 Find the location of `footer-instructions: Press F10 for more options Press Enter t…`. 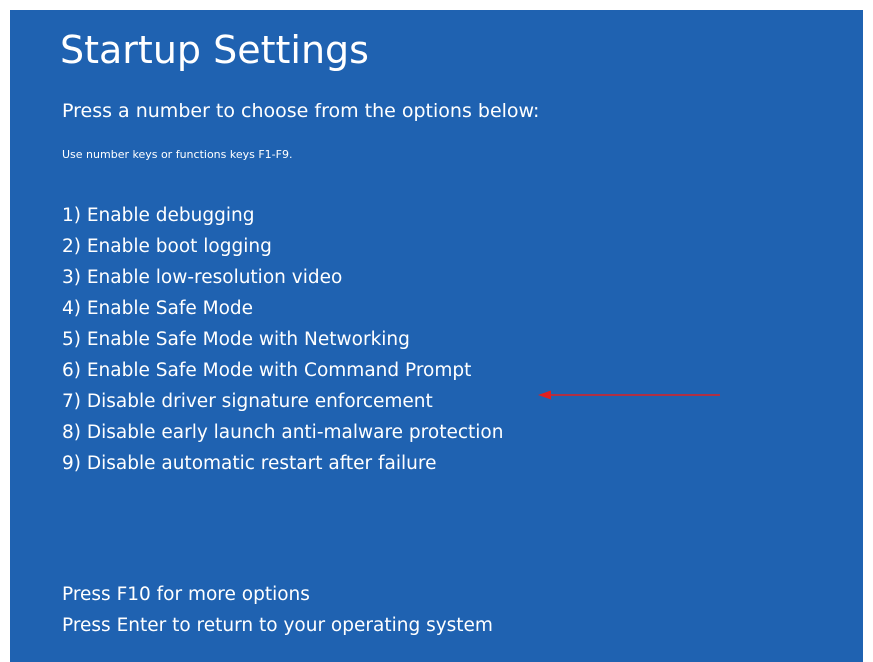

footer-instructions: Press F10 for more options Press Enter t… is located at coordinates (277, 610).